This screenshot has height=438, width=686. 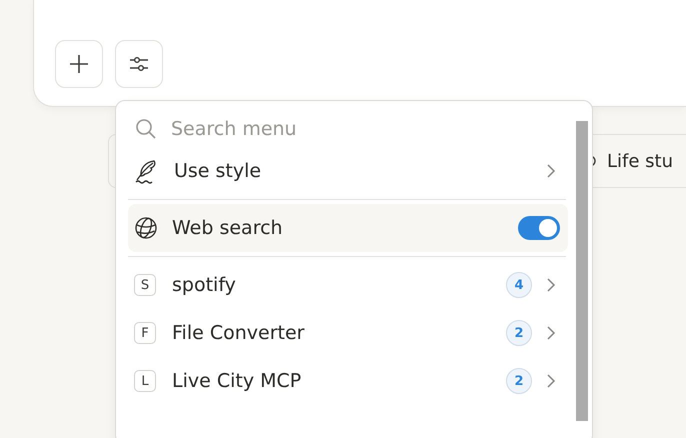 I want to click on menu-item: F File Converter 2, so click(x=348, y=333).